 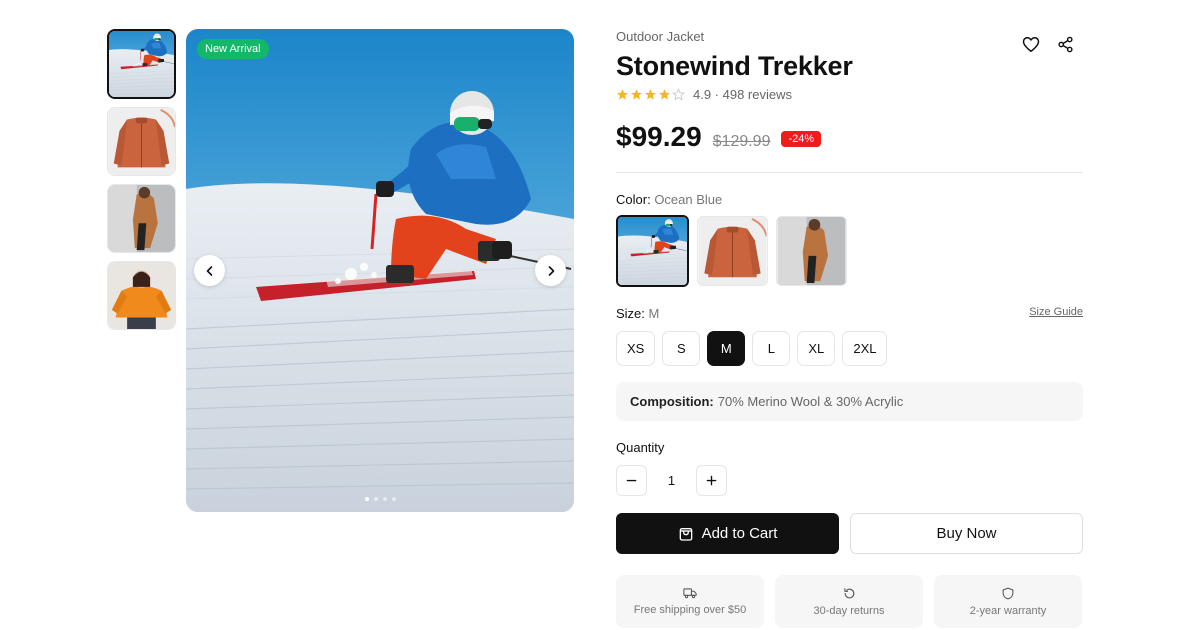 What do you see at coordinates (849, 94) in the screenshot?
I see `rating: 4.9 · 498 reviews` at bounding box center [849, 94].